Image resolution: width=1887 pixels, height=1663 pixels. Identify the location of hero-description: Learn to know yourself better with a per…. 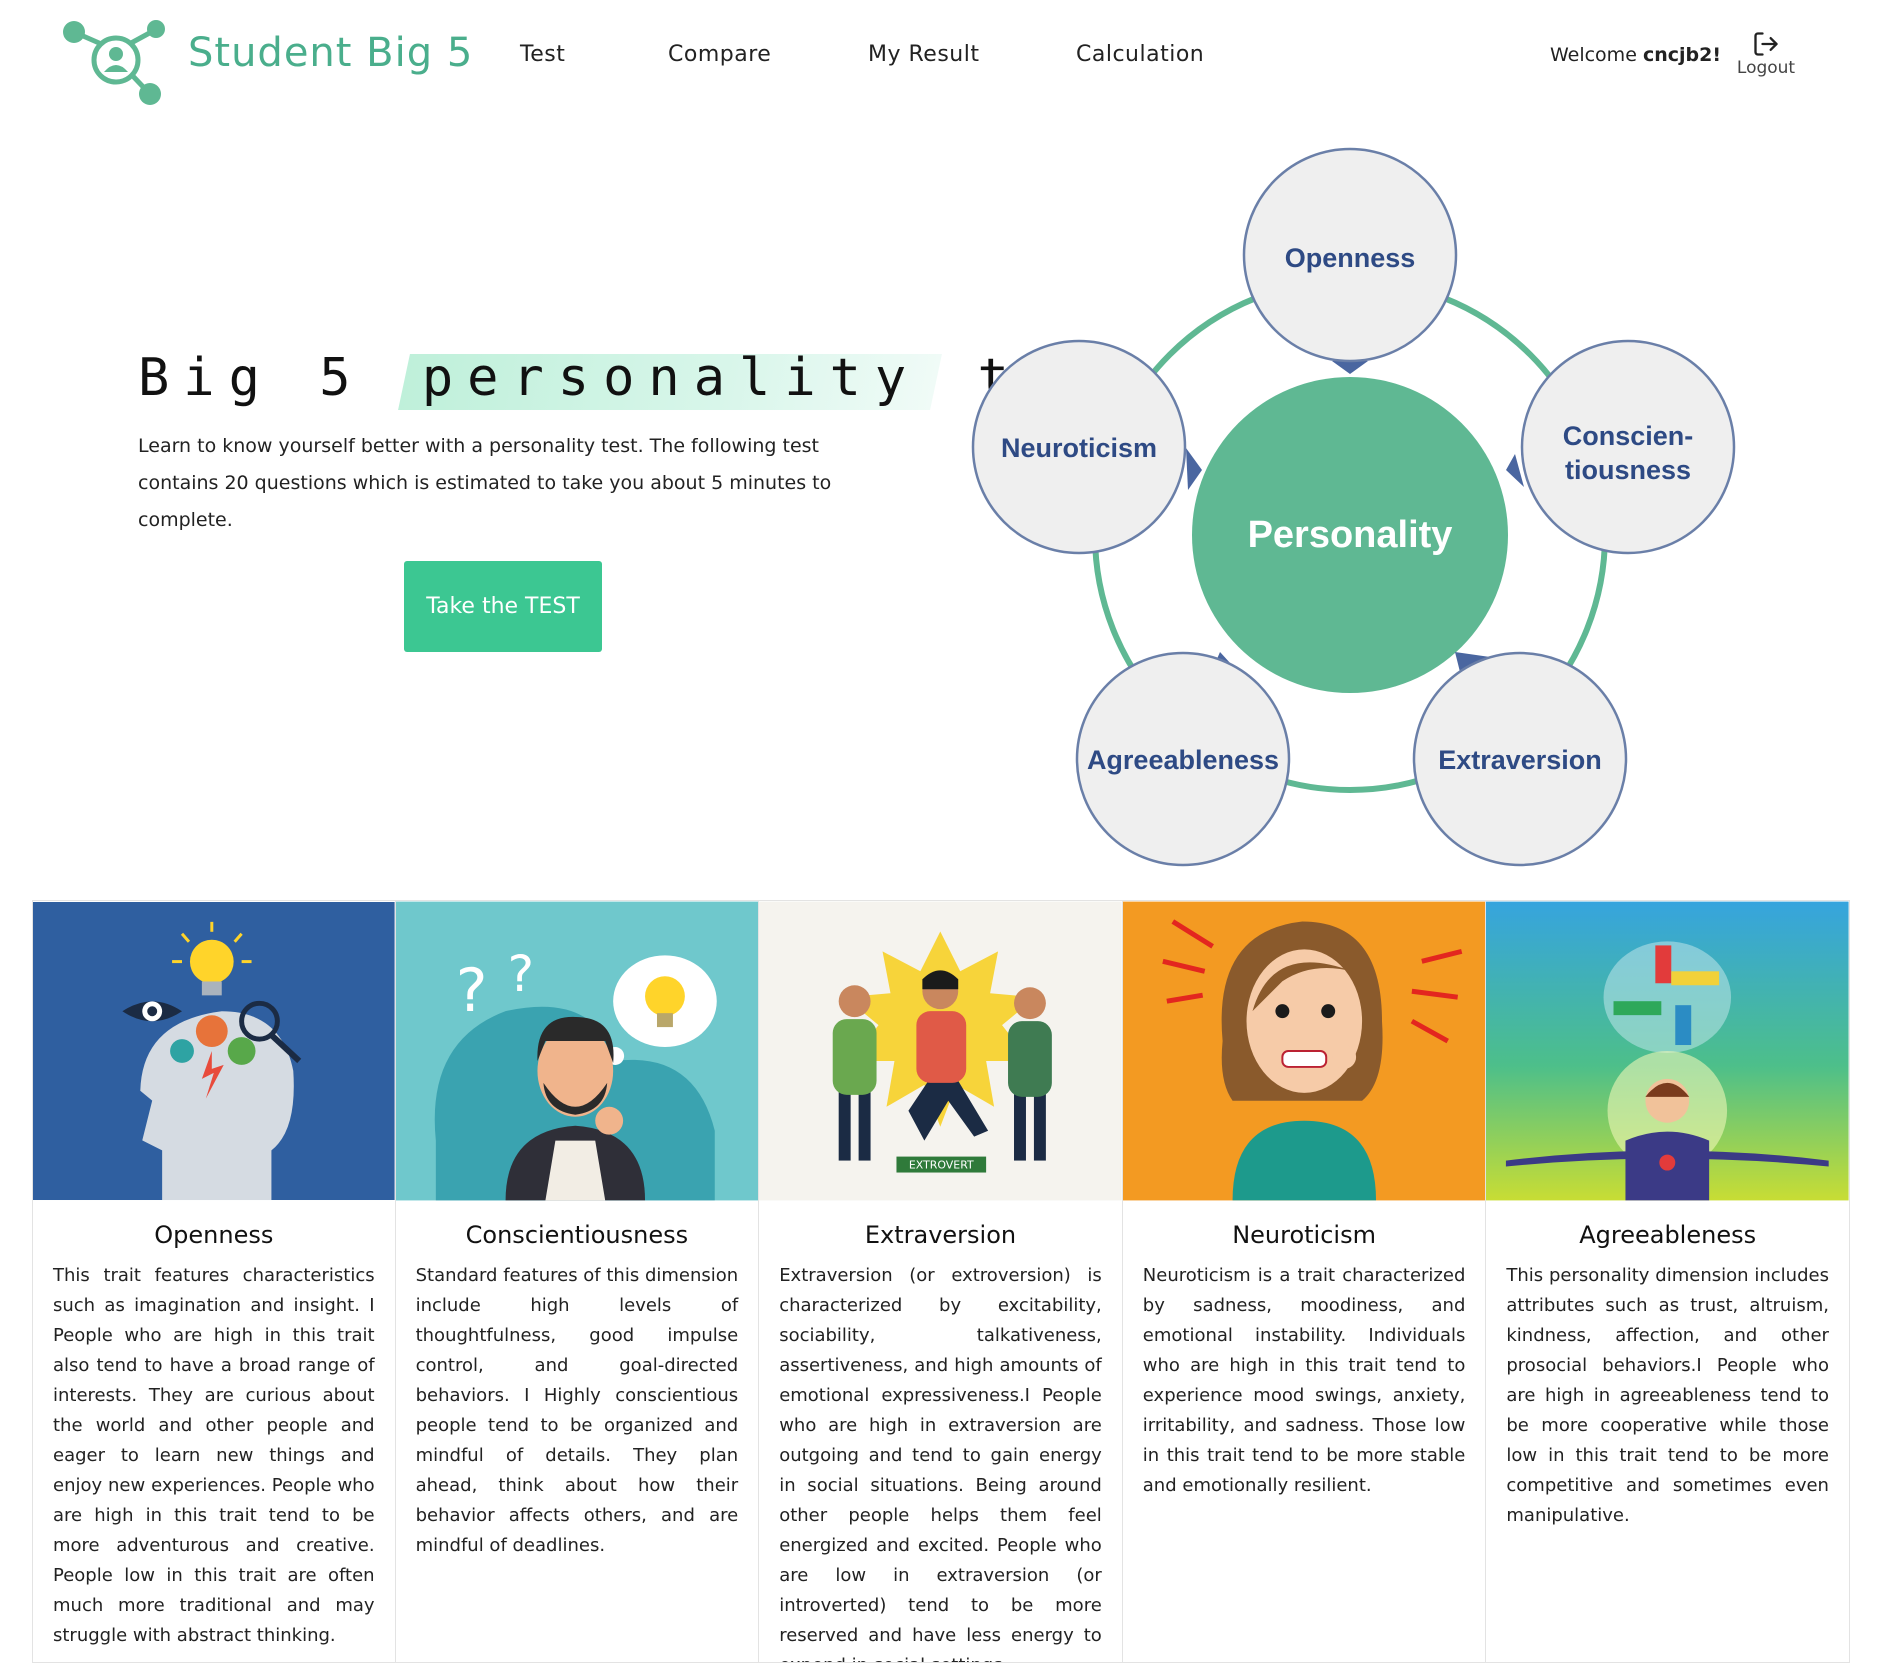
(485, 483).